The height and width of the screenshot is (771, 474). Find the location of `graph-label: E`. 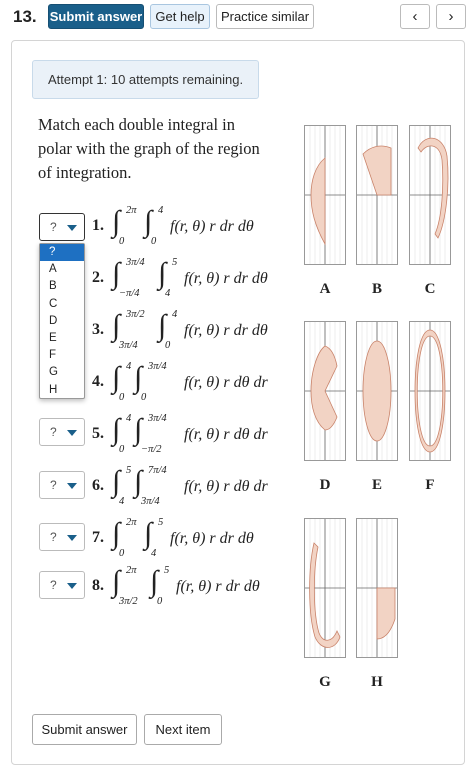

graph-label: E is located at coordinates (376, 485).